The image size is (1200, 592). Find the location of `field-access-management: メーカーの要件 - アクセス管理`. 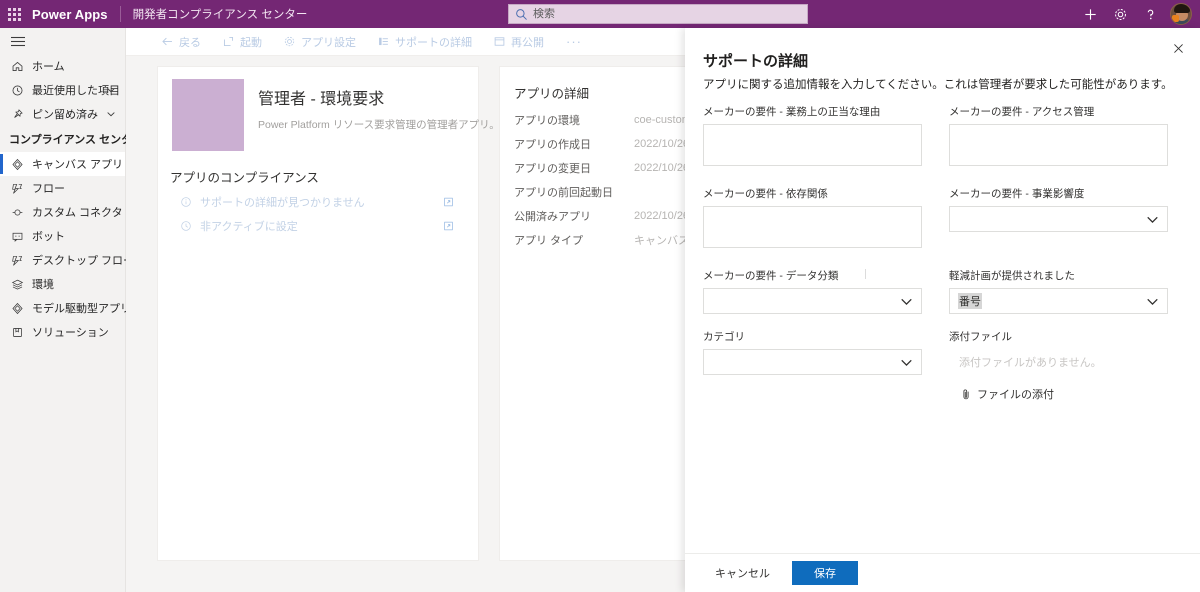

field-access-management: メーカーの要件 - アクセス管理 is located at coordinates (1058, 137).